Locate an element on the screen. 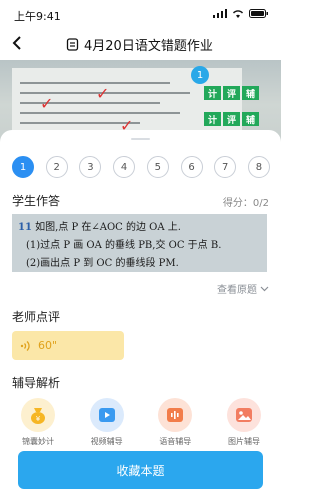 This screenshot has height=500, width=320. question-number-button: 2 is located at coordinates (56, 167).